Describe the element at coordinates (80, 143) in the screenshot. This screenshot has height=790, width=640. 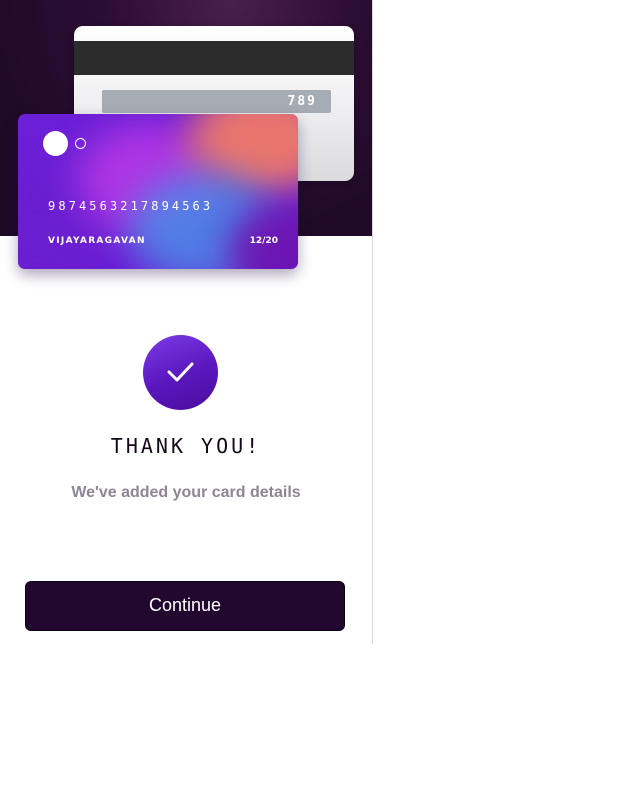
I see `card-logo-ring-icon` at that location.